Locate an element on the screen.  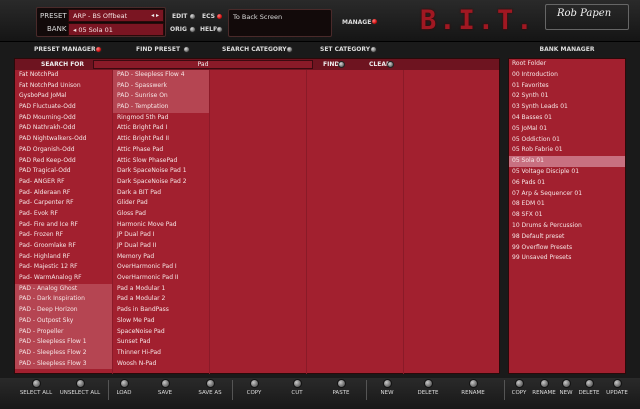
search-input: Pad is located at coordinates (203, 64).